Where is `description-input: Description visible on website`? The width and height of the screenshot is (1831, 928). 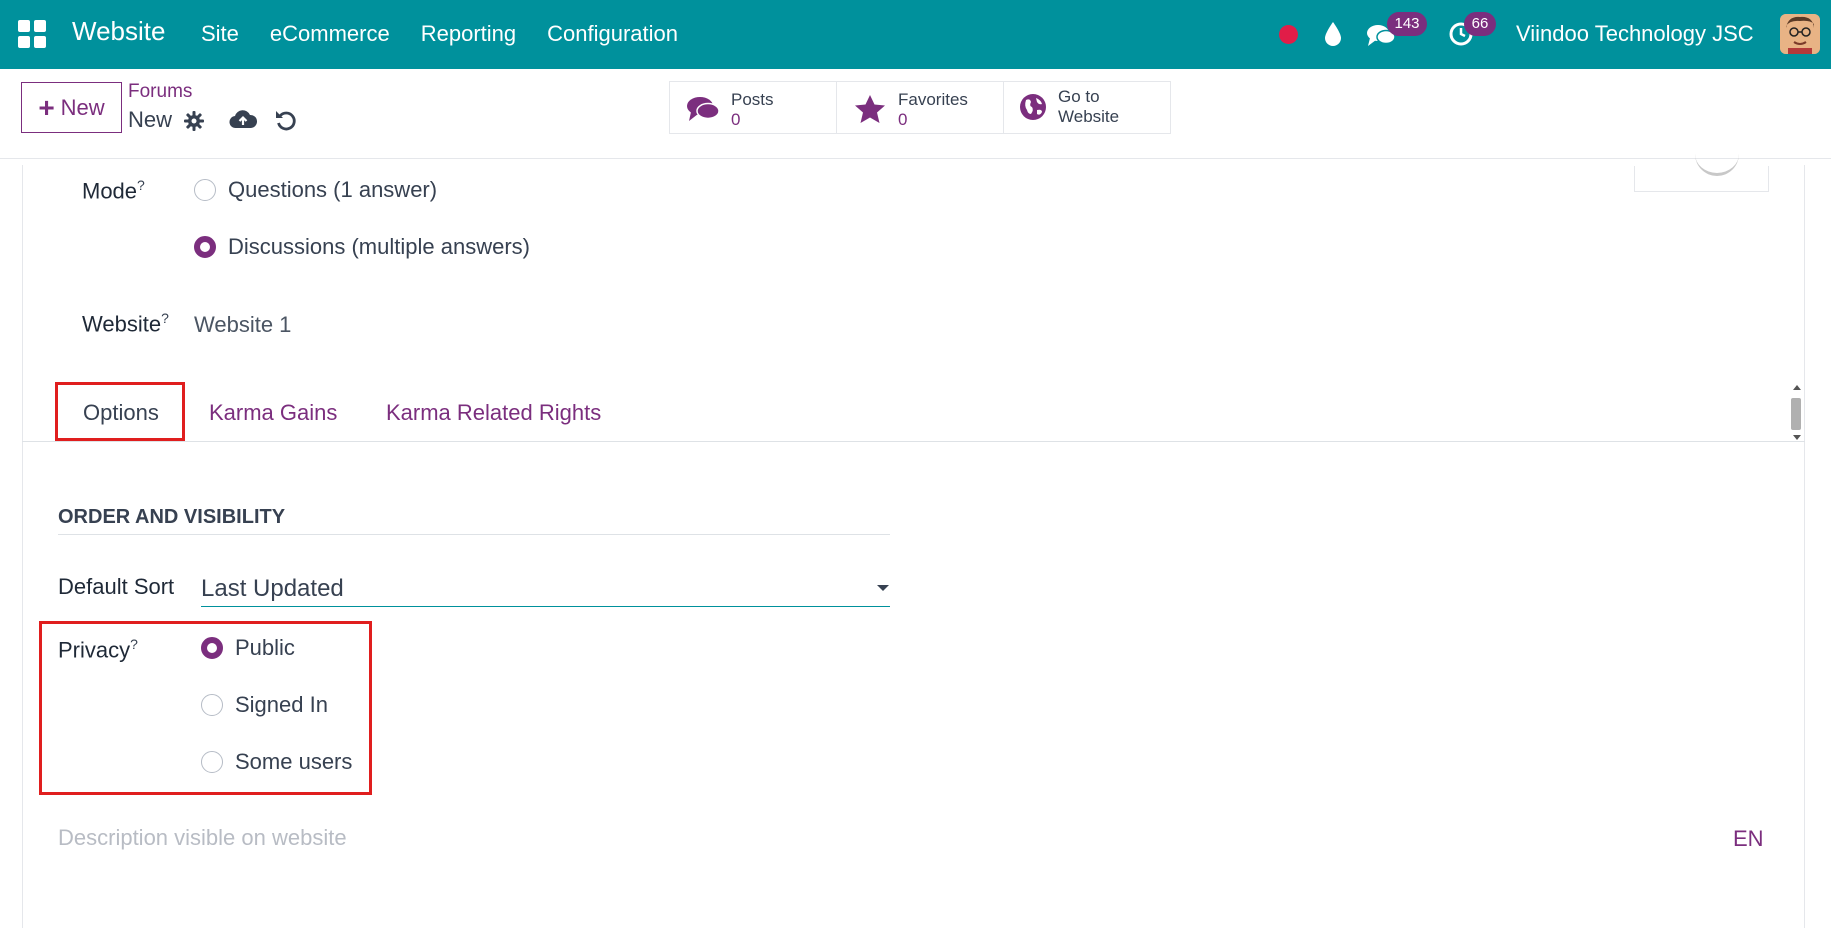
description-input: Description visible on website is located at coordinates (202, 838).